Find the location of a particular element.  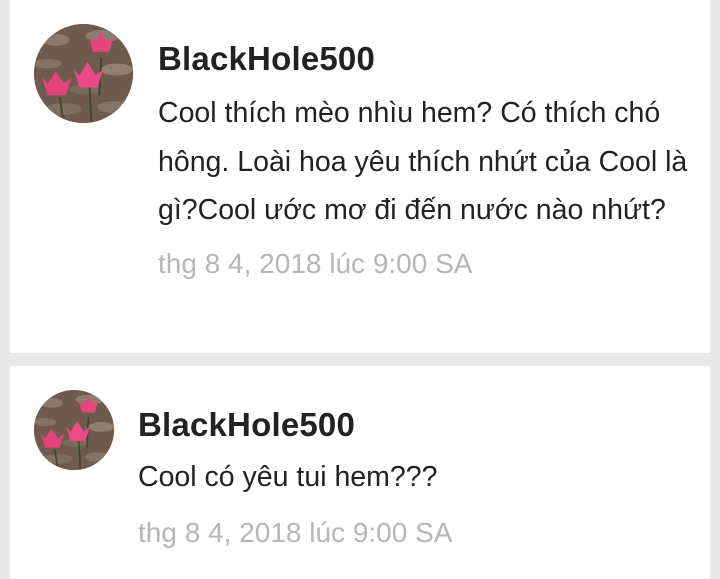

comment-text: Cool có yêu tui hem??? is located at coordinates (288, 477).